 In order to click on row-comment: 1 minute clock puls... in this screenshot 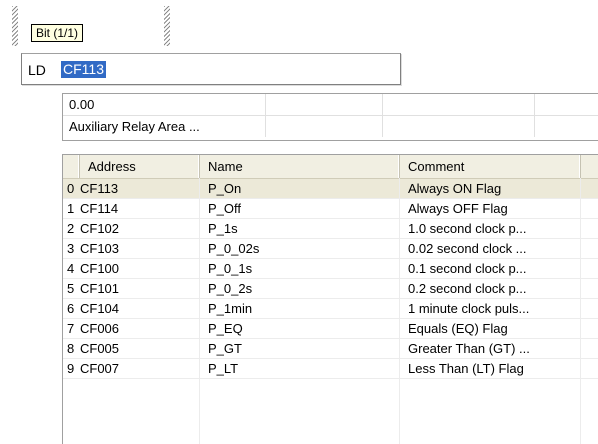, I will do `click(469, 308)`.